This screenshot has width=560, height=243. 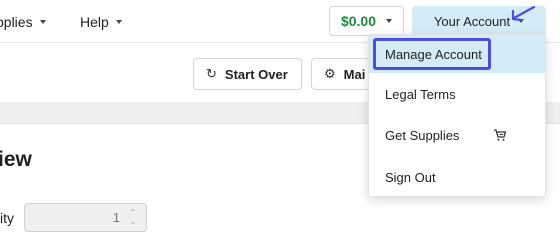 I want to click on nav-help-label: Help, so click(x=94, y=22).